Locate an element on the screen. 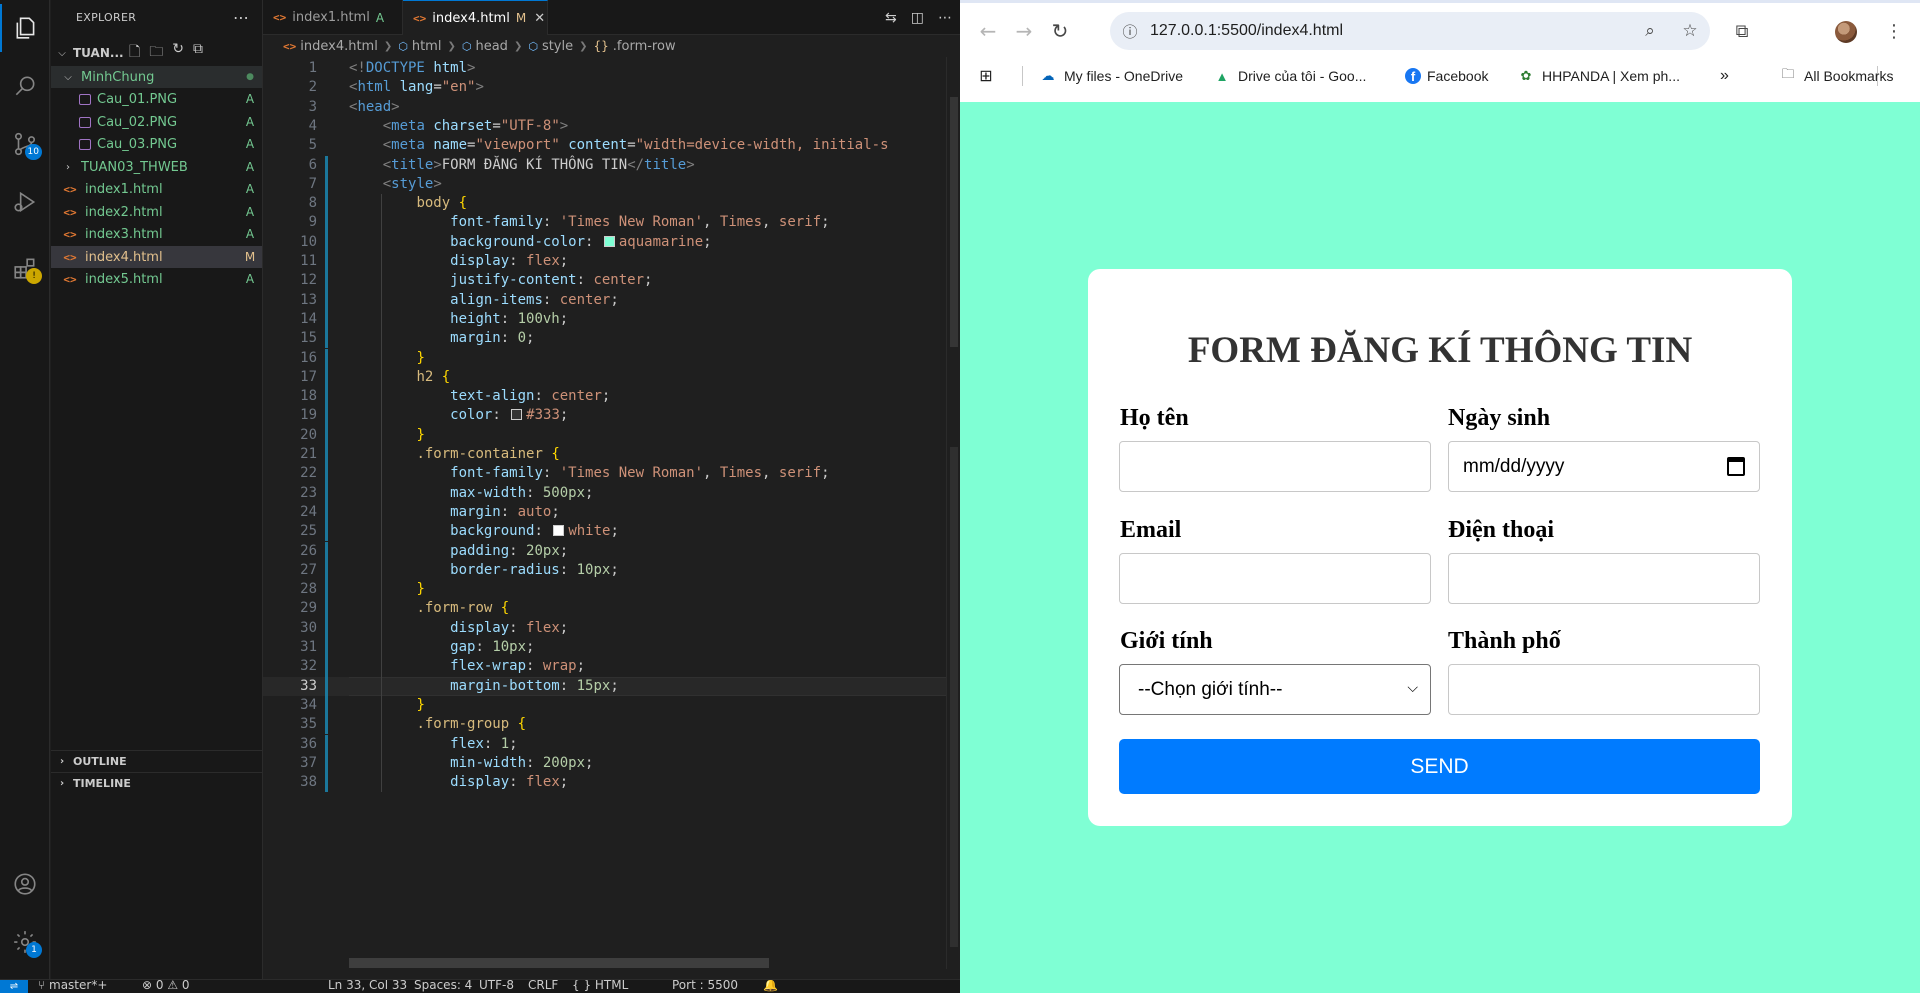  workspace-root: ⌵ TUAN... 🗋 🗀 ↻ ⧉ is located at coordinates (156, 53).